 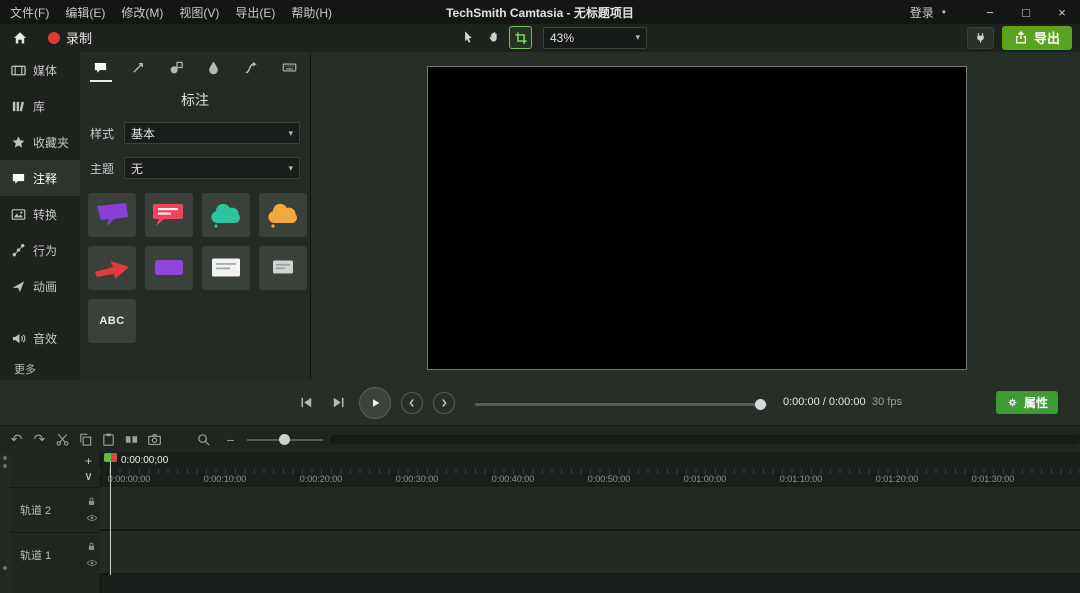 What do you see at coordinates (595, 37) in the screenshot?
I see `zoom-level-select: 43% ▾` at bounding box center [595, 37].